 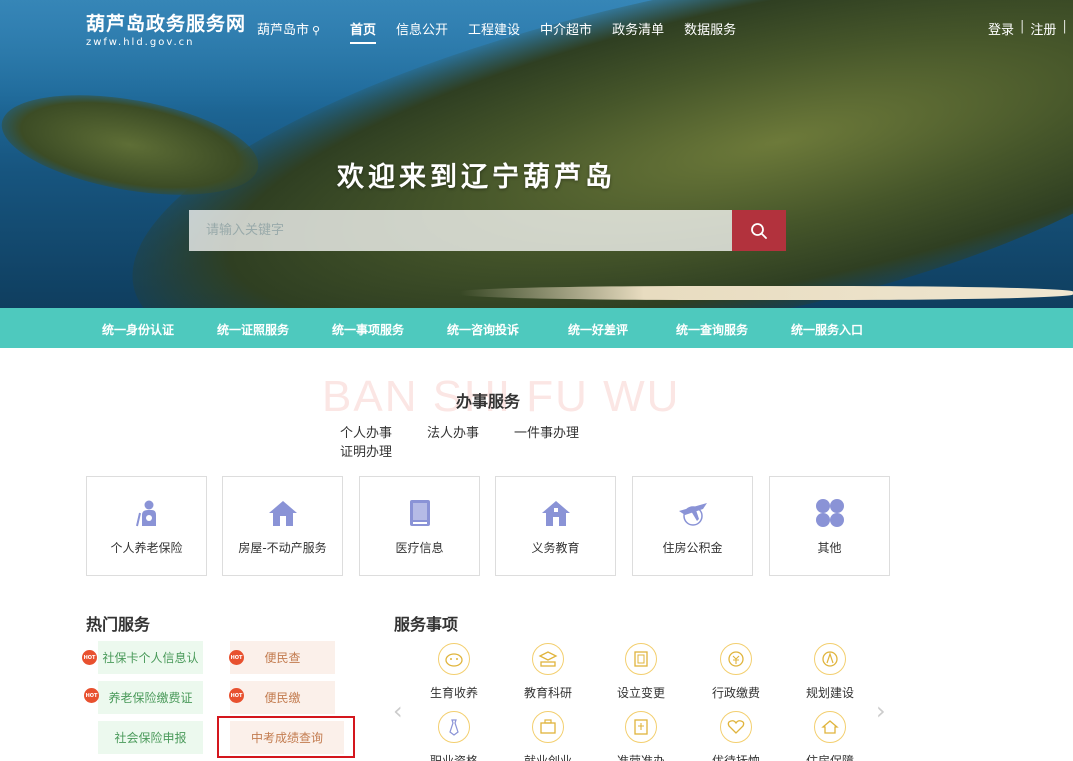 I want to click on register-link: 注册, so click(x=1043, y=28).